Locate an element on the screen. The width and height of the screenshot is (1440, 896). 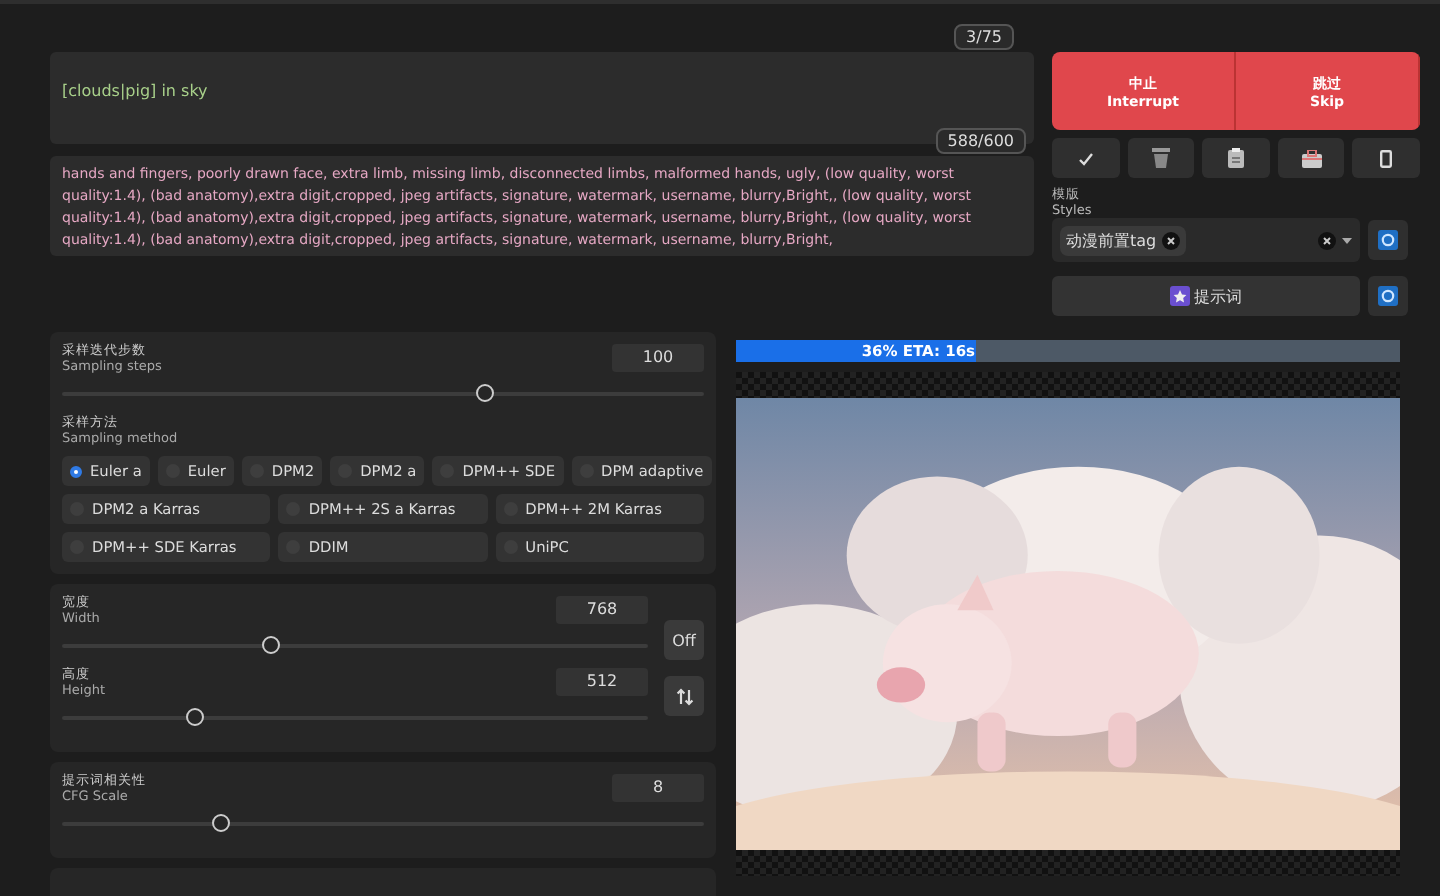
style-tag: 动漫前置tag is located at coordinates (1123, 240).